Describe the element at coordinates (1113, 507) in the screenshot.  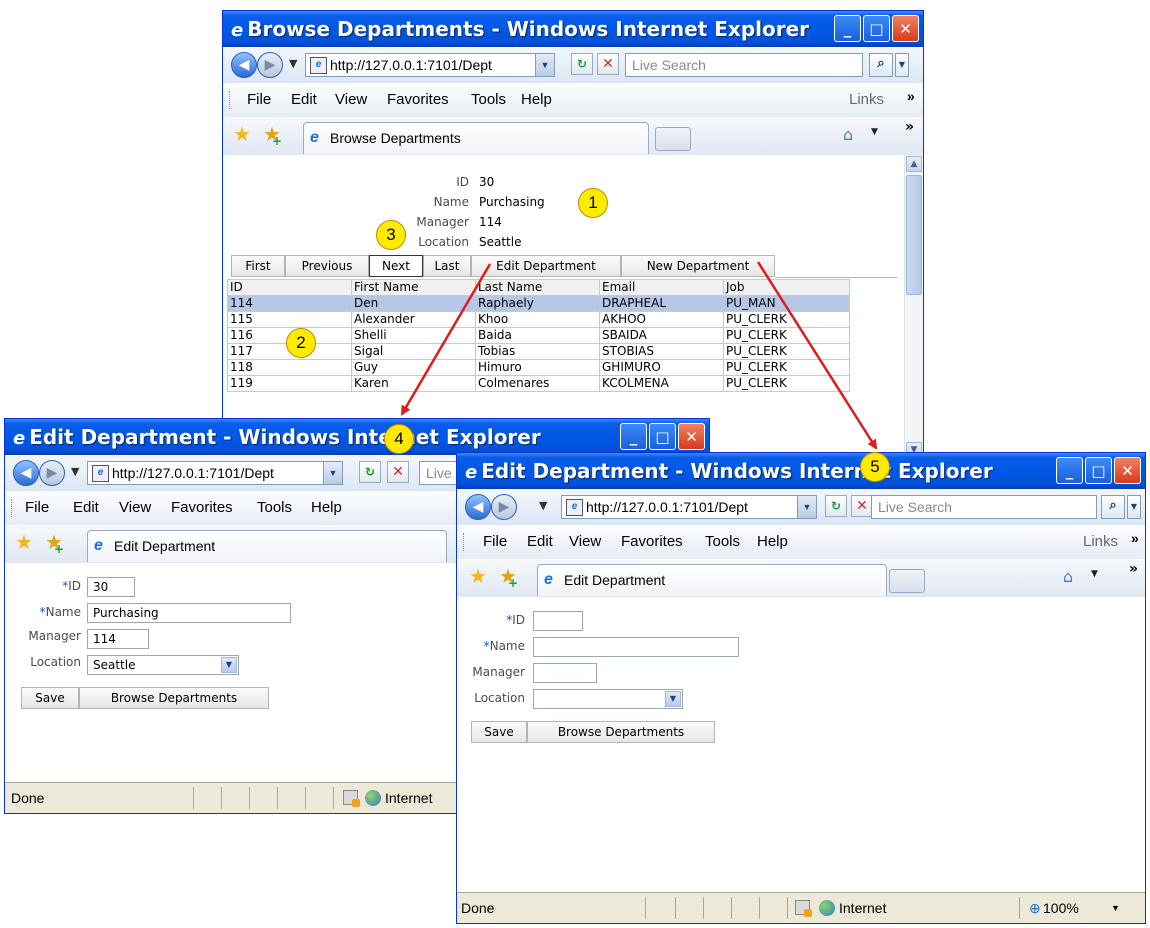
I see `search-icon: ⌕` at that location.